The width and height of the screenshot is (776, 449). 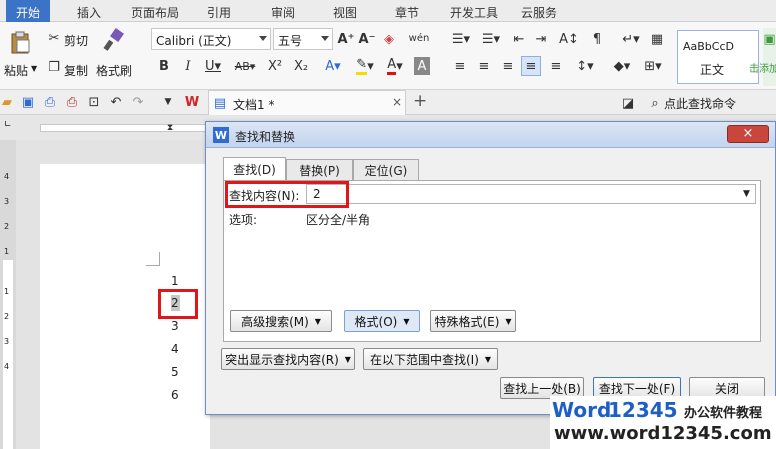 What do you see at coordinates (301, 66) in the screenshot?
I see `subscript-icon: X₂` at bounding box center [301, 66].